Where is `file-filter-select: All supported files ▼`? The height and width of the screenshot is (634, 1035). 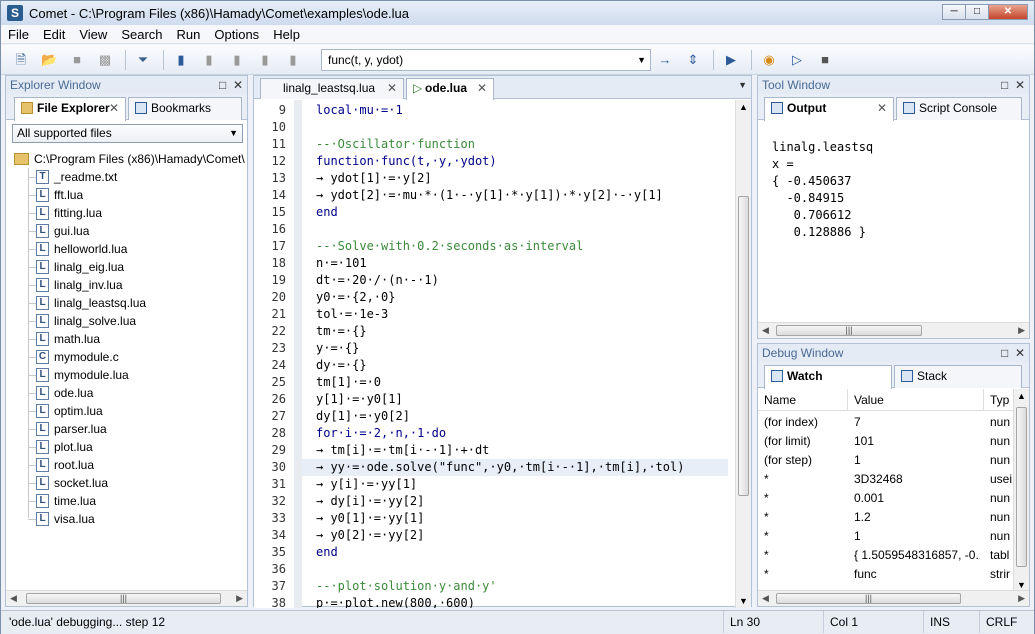
file-filter-select: All supported files ▼ is located at coordinates (127, 133).